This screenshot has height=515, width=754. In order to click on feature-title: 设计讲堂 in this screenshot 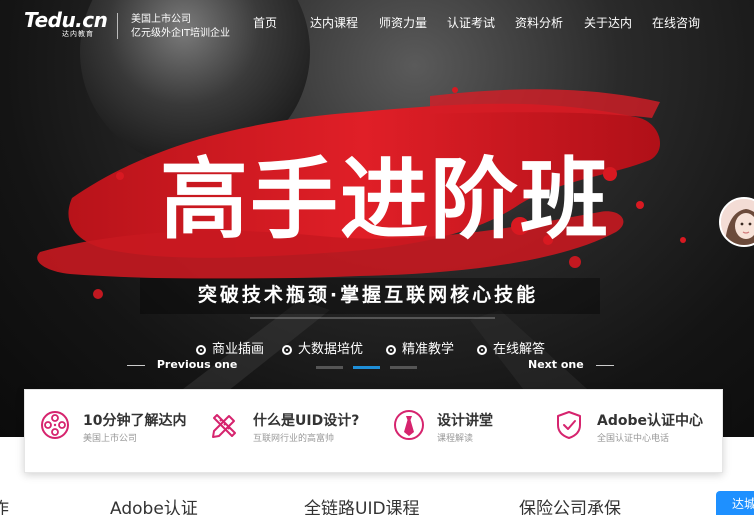, I will do `click(465, 421)`.